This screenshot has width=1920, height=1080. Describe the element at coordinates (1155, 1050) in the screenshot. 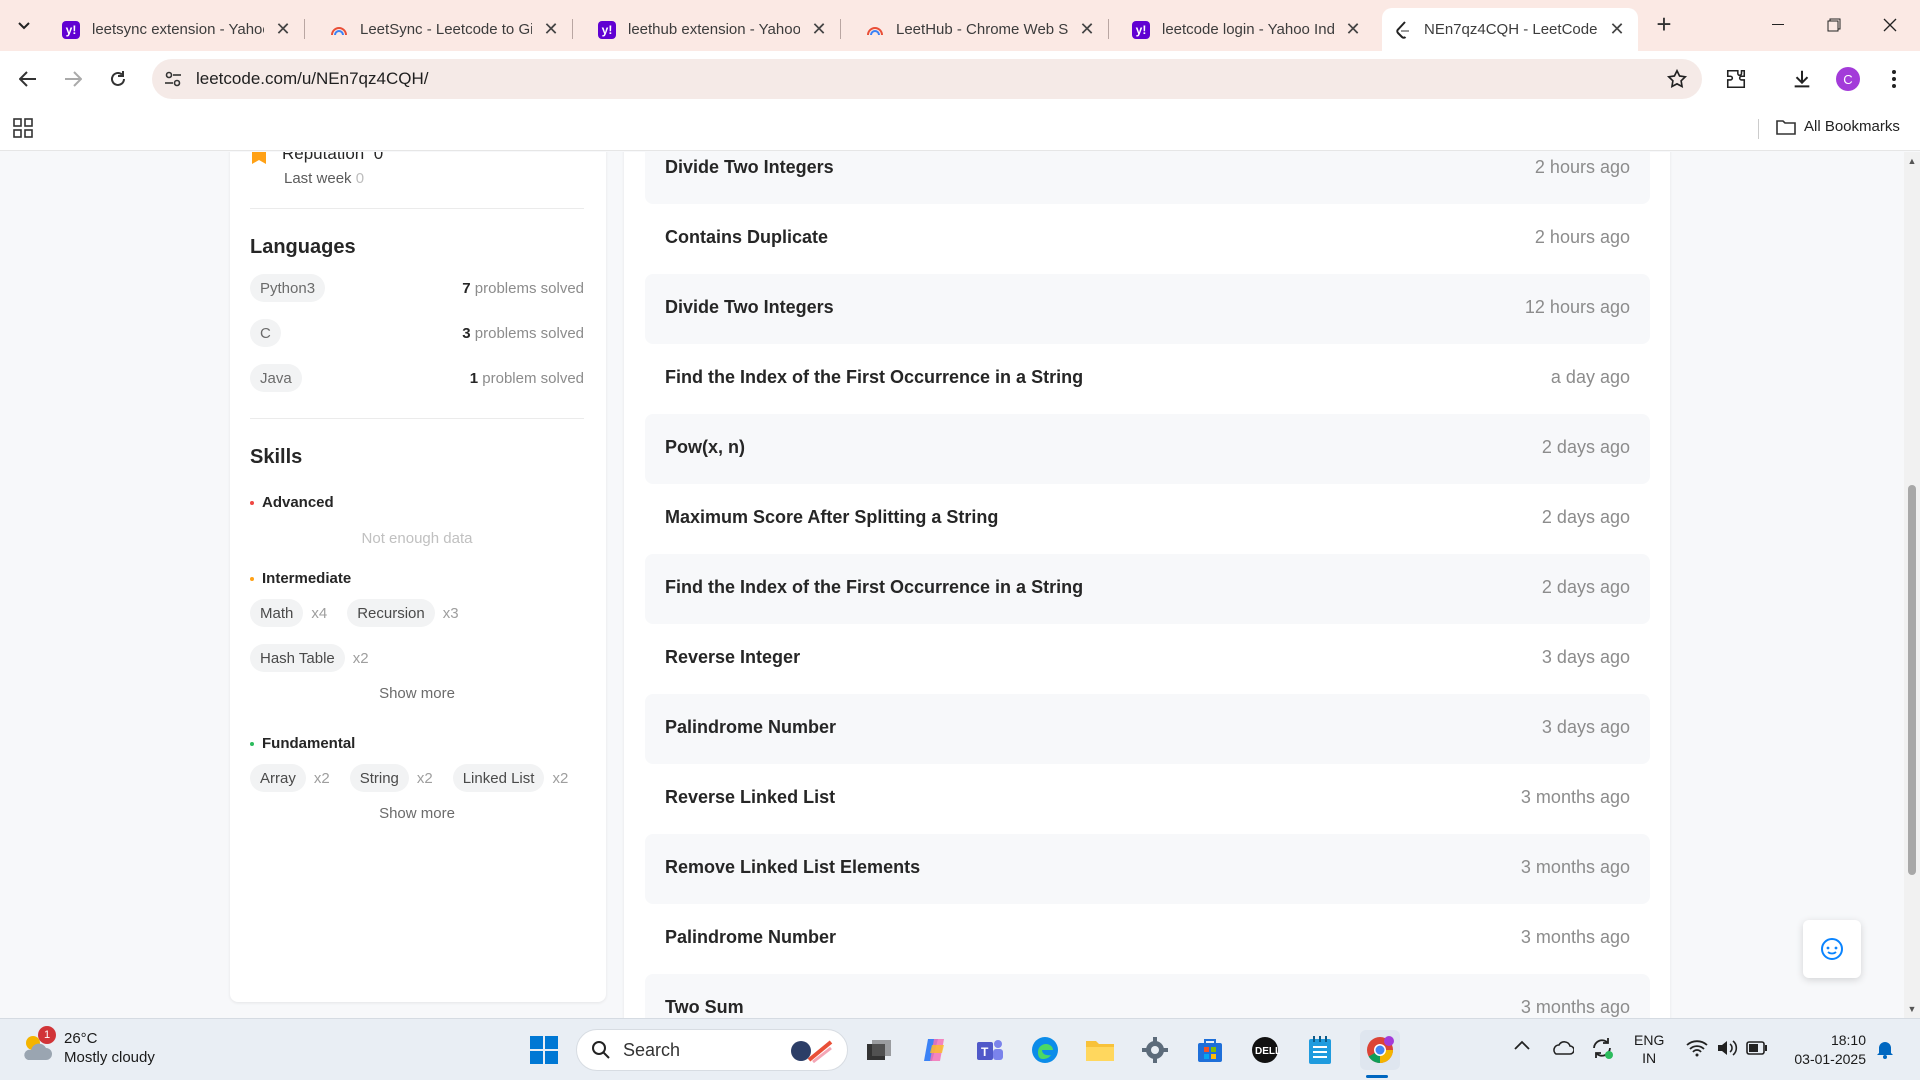

I see `settings-gear-icon` at that location.